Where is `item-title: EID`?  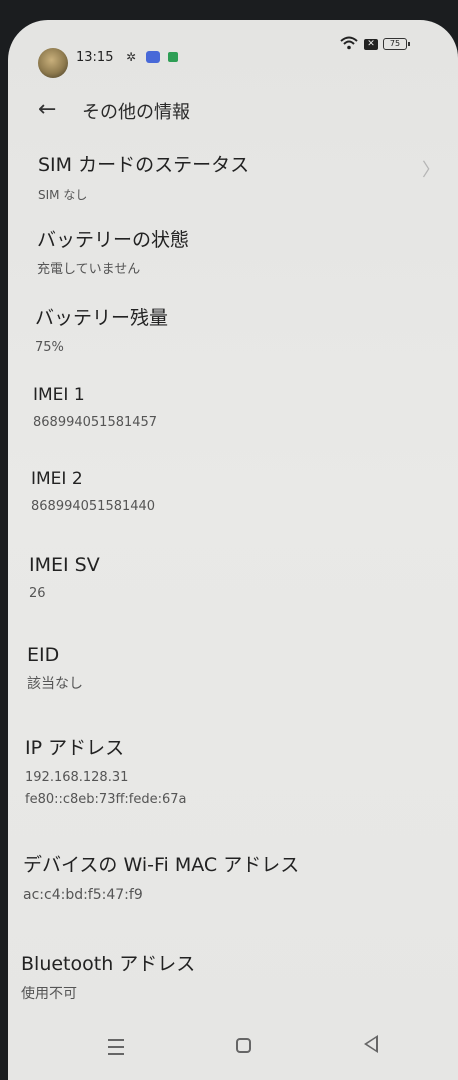 item-title: EID is located at coordinates (43, 655).